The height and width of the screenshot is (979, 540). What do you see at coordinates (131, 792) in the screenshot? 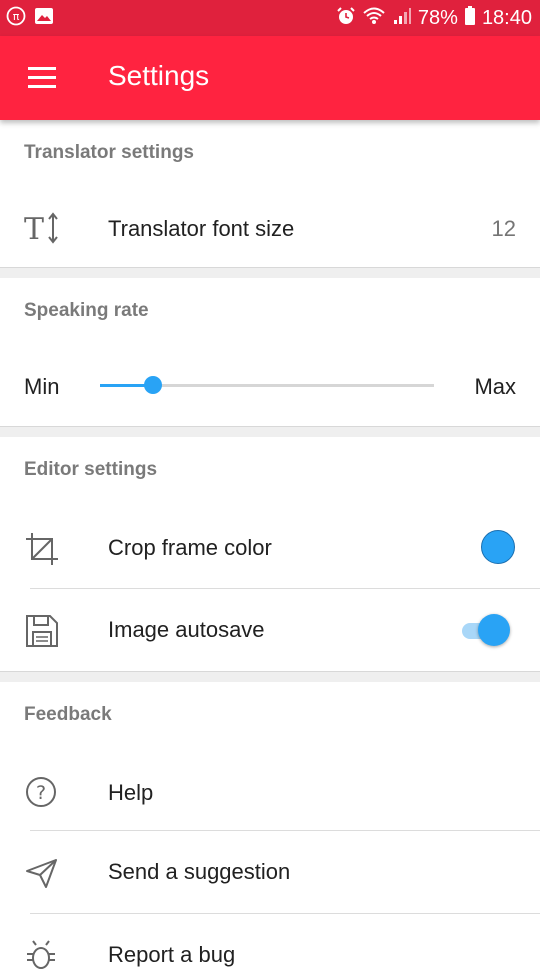
I see `help-label: Help` at bounding box center [131, 792].